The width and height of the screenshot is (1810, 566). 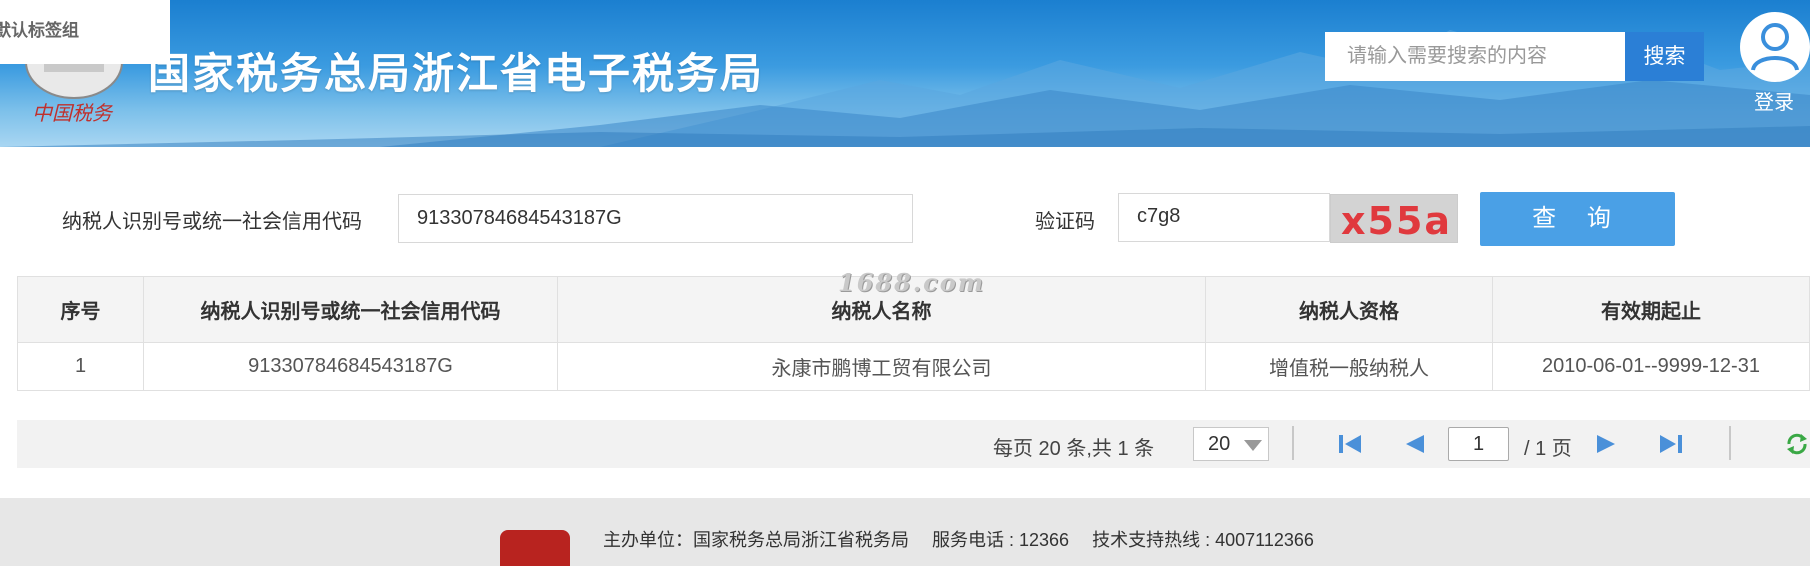 What do you see at coordinates (1349, 309) in the screenshot?
I see `column-header-qualification: 纳税人资格` at bounding box center [1349, 309].